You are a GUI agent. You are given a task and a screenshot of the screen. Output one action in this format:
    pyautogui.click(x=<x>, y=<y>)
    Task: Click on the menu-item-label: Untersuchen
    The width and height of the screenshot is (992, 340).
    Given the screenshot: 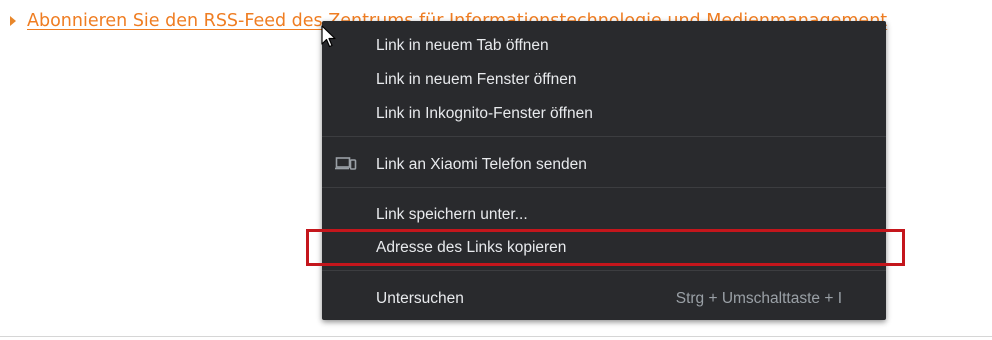 What is the action you would take?
    pyautogui.click(x=420, y=298)
    